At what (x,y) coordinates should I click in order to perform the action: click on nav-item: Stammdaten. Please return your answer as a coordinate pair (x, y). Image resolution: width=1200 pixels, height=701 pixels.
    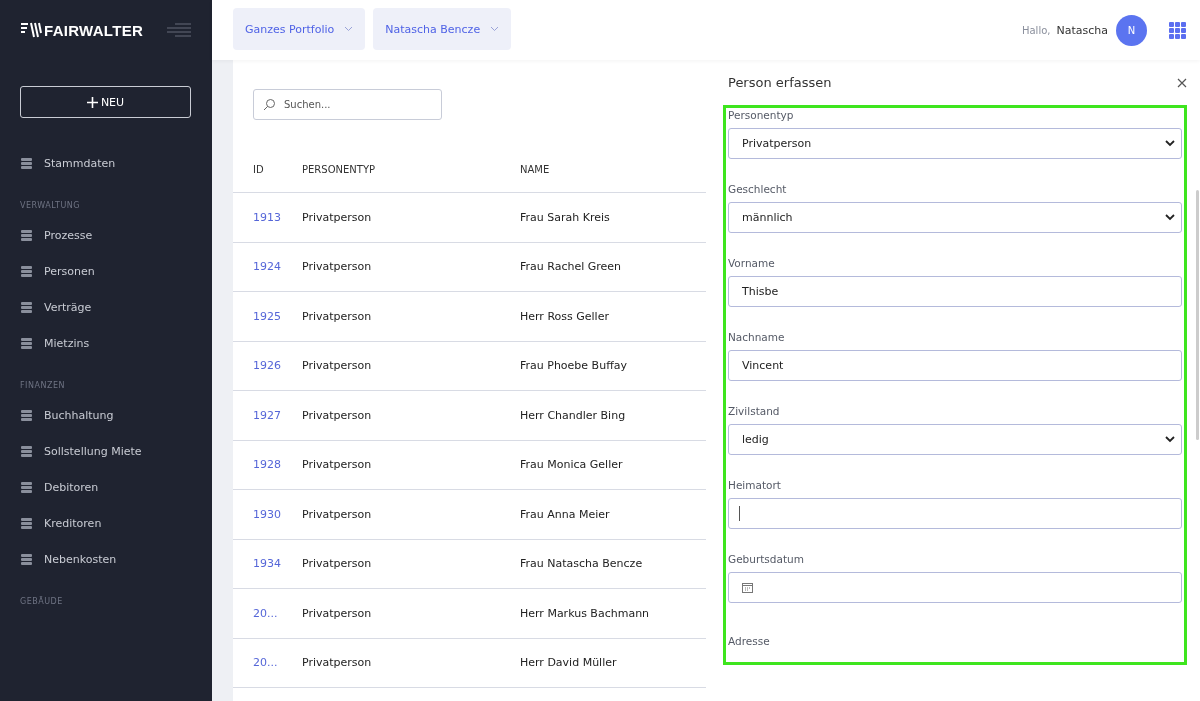
    Looking at the image, I should click on (105, 163).